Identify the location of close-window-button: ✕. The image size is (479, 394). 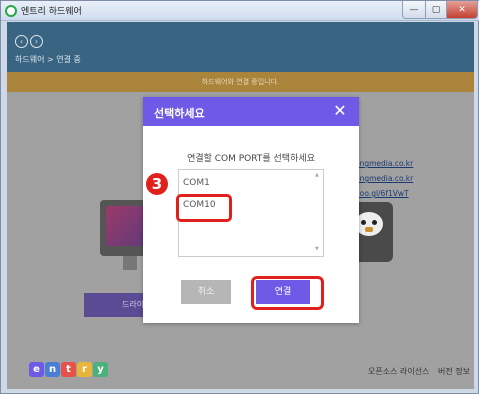
(462, 10).